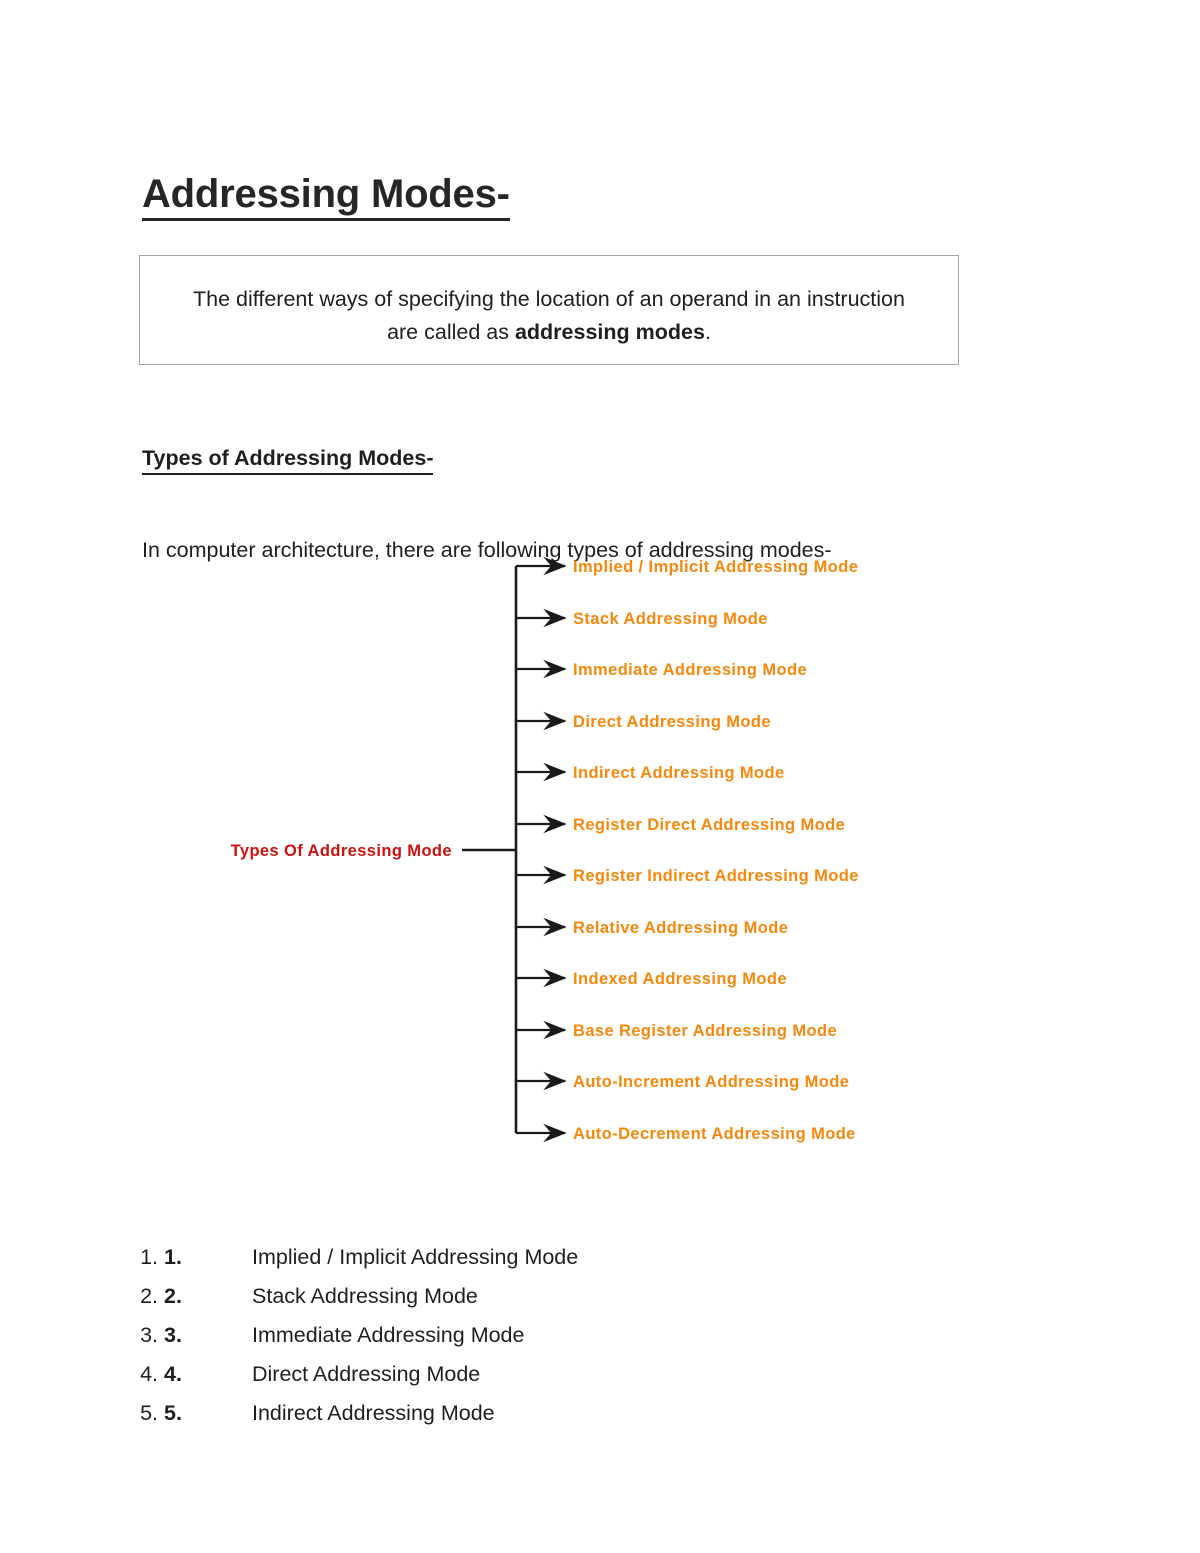  Describe the element at coordinates (514, 1296) in the screenshot. I see `list-item: 2. Stack Addressing Mode` at that location.